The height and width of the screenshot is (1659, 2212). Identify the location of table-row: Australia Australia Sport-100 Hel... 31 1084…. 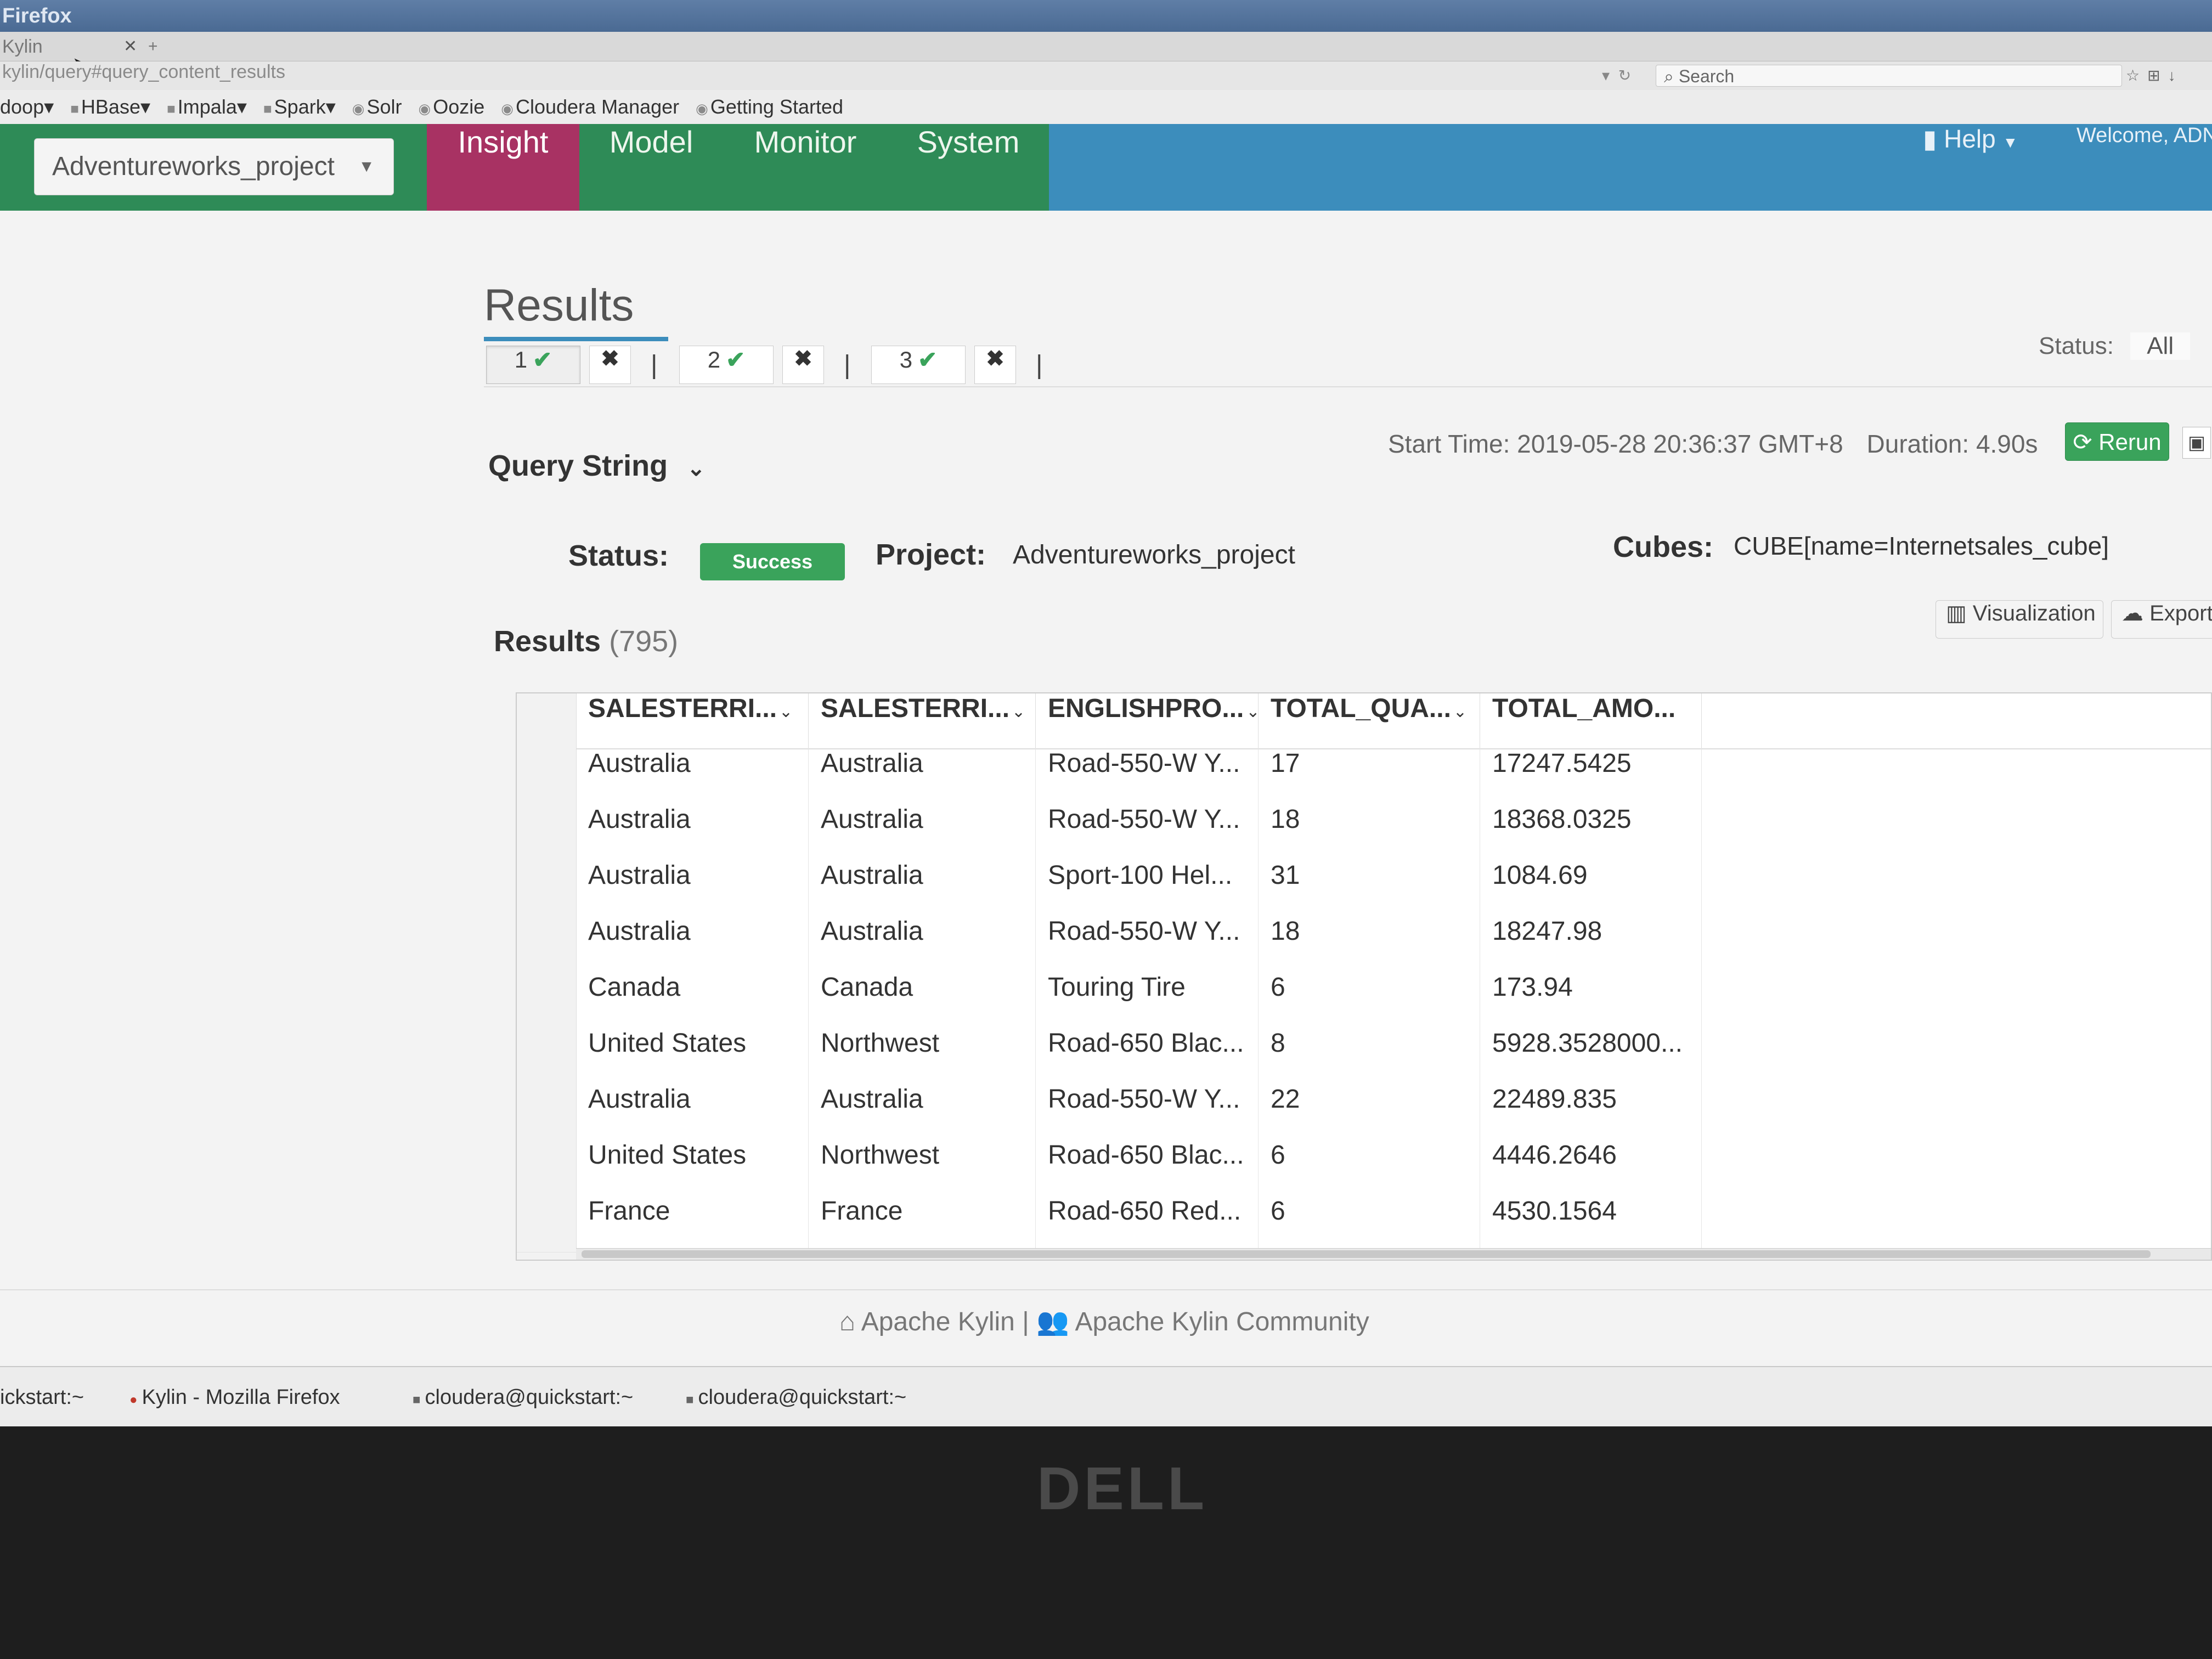
(1393, 888).